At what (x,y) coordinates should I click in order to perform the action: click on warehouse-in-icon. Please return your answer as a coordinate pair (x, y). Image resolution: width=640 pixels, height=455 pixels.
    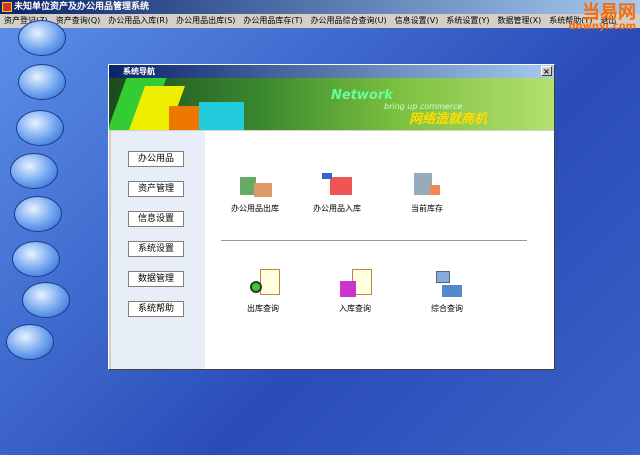
    Looking at the image, I should click on (337, 184).